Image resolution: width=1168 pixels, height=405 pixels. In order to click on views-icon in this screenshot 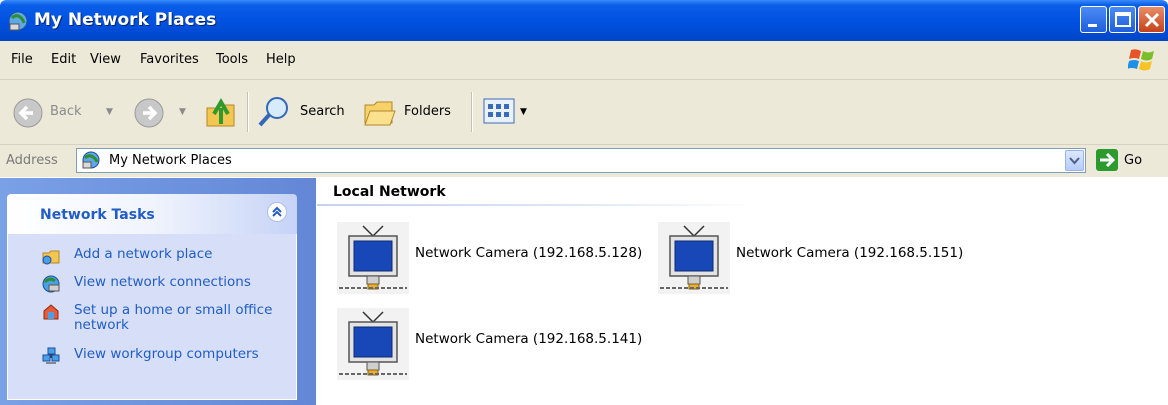, I will do `click(500, 112)`.